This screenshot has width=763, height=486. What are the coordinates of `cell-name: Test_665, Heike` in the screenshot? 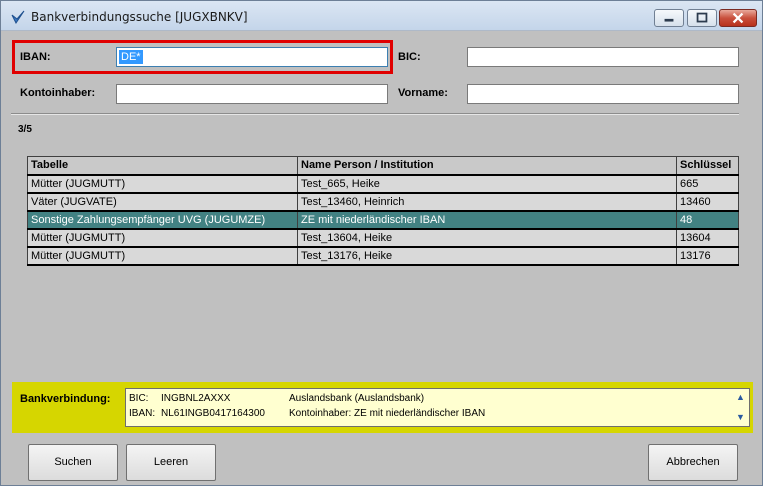 It's located at (487, 184).